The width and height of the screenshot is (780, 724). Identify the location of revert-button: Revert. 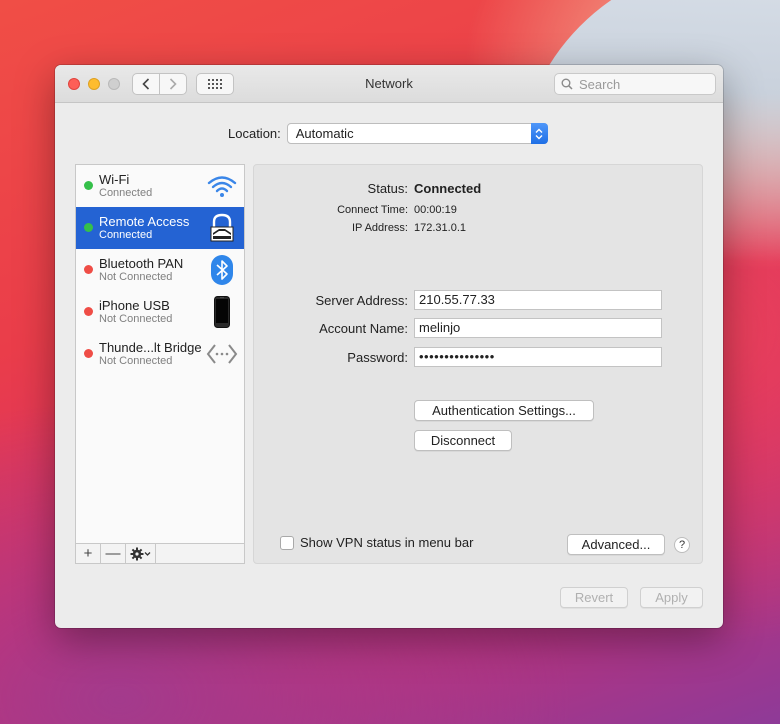
(594, 597).